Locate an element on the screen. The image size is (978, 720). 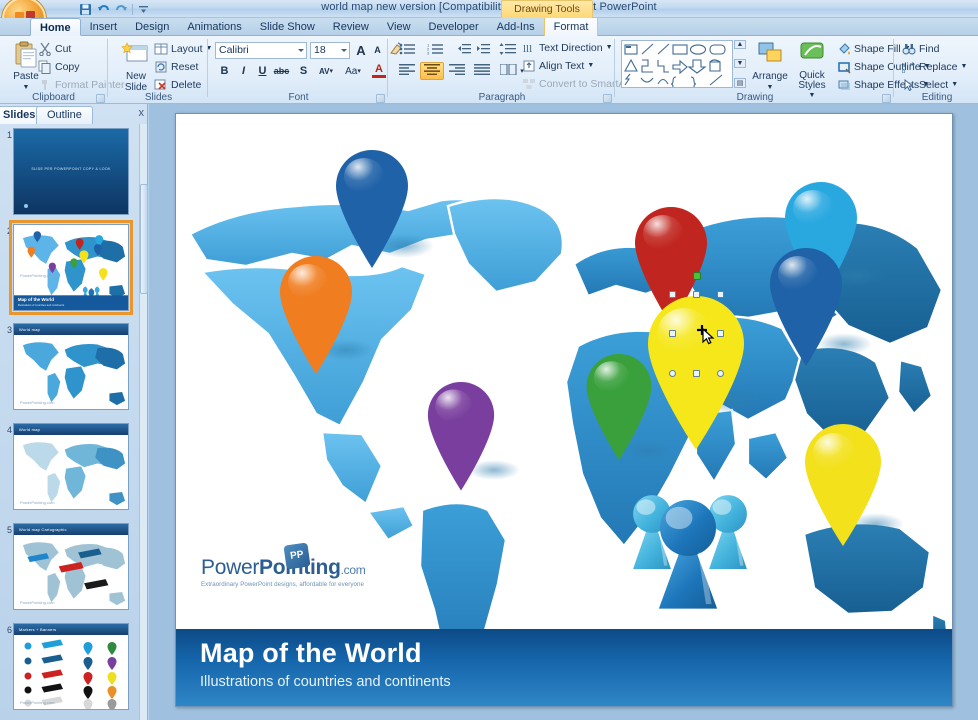
tab-slide-show: Slide Show is located at coordinates (287, 27).